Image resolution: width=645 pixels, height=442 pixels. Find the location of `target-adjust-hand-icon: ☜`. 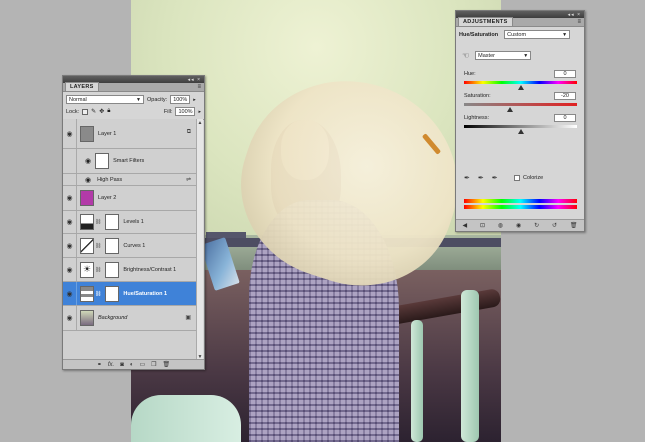

target-adjust-hand-icon: ☜ is located at coordinates (465, 55).